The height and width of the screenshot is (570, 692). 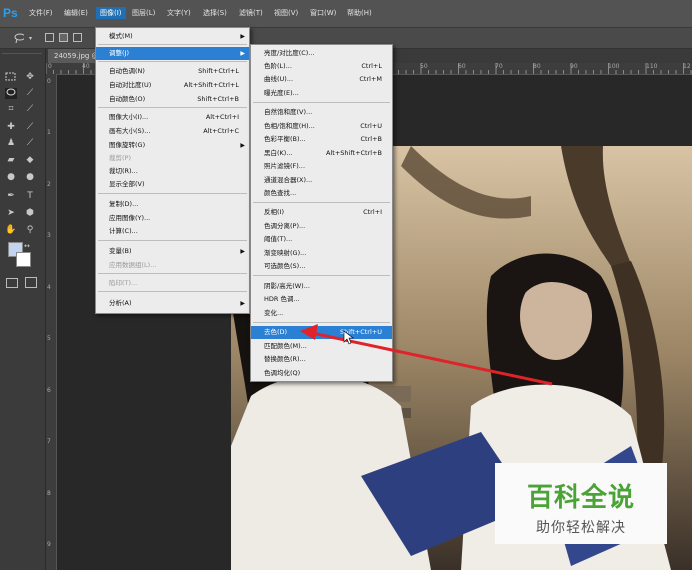 What do you see at coordinates (309, 332) in the screenshot?
I see `annotation-arrowhead-icon` at bounding box center [309, 332].